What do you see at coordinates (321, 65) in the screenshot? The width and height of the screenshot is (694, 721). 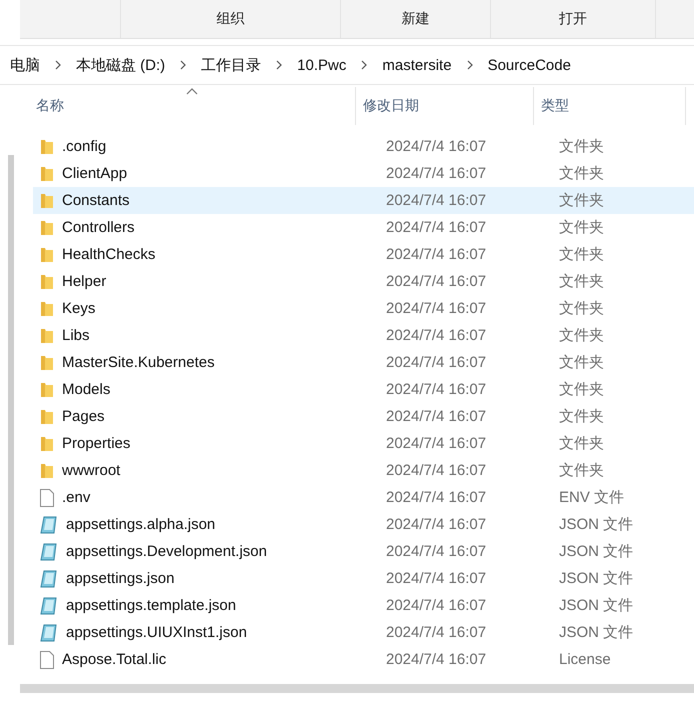 I see `breadcrumb-item: 10.Pwc` at bounding box center [321, 65].